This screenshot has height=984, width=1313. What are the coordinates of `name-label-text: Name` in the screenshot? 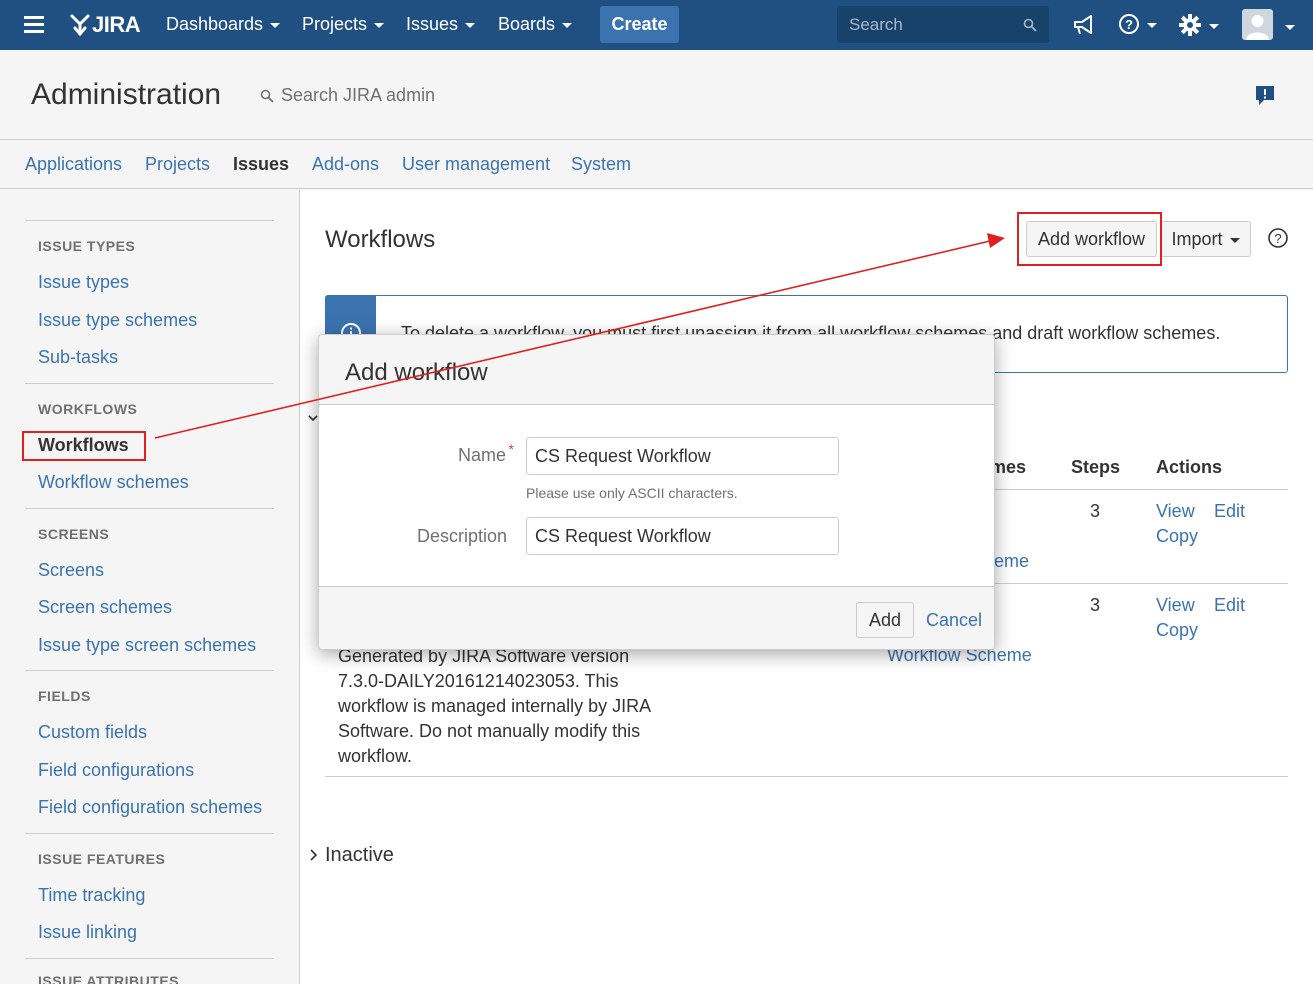 It's located at (481, 455).